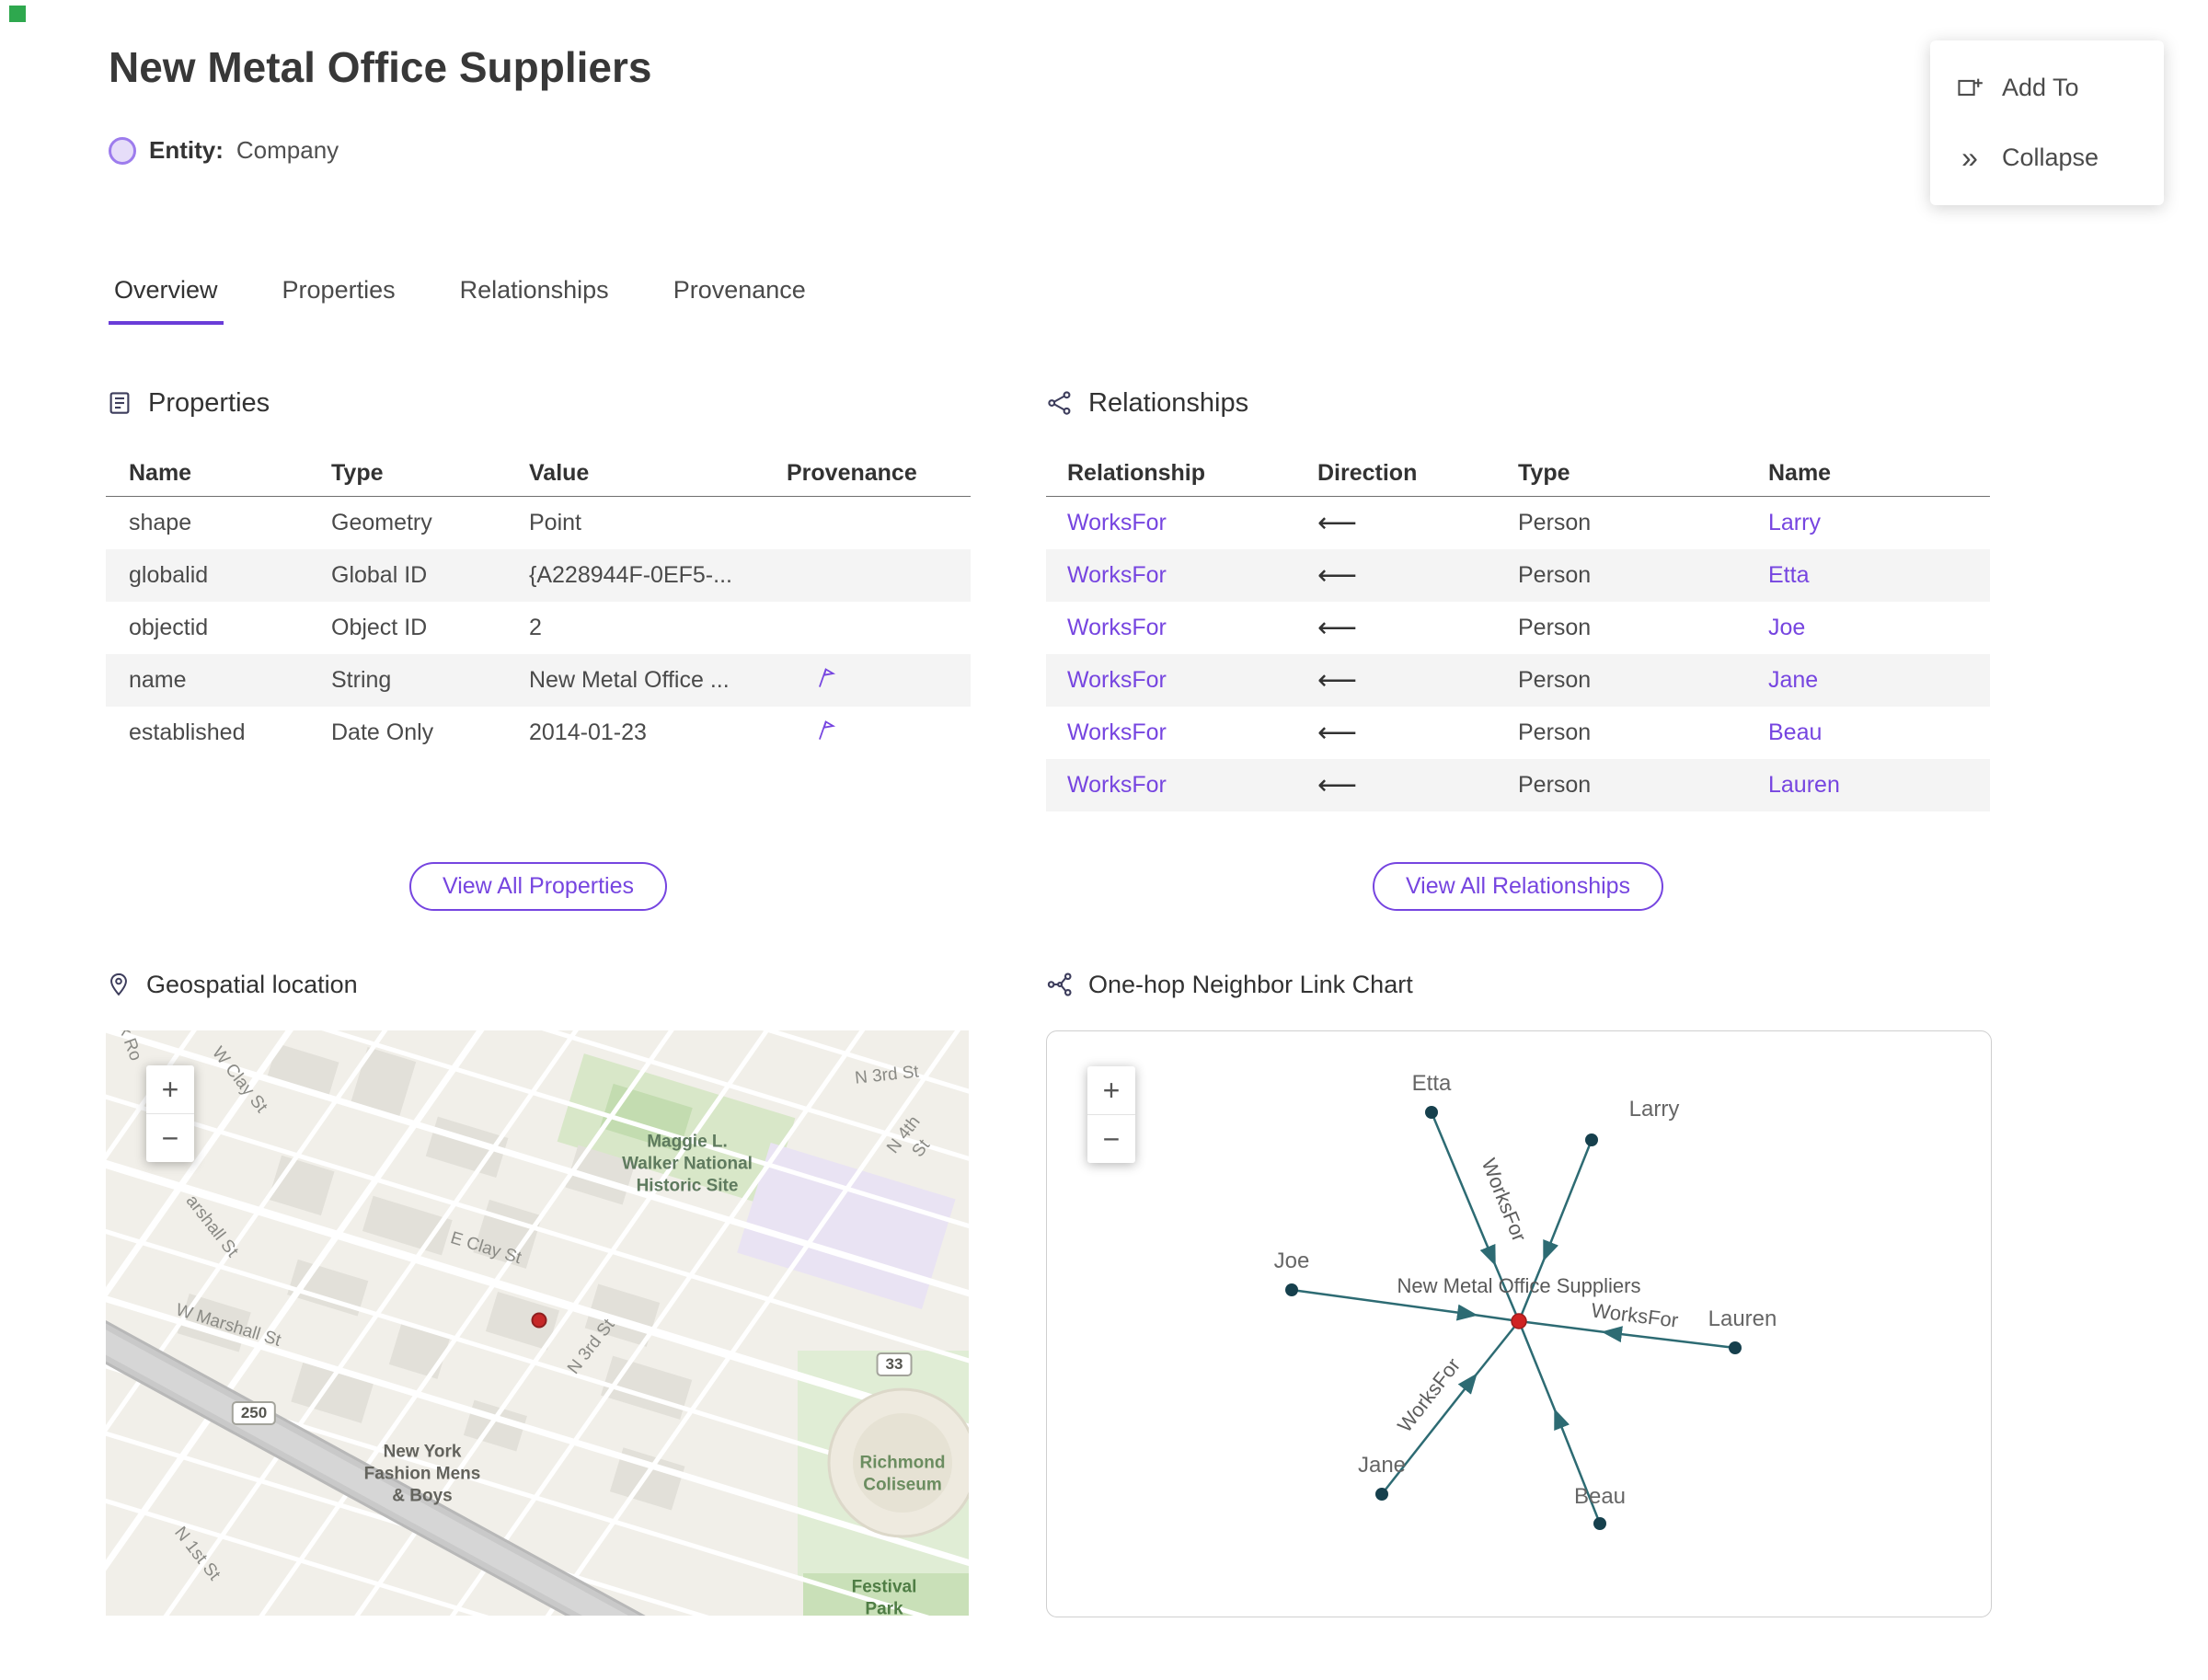 This screenshot has height=1680, width=2208. I want to click on center-node, so click(1519, 1321).